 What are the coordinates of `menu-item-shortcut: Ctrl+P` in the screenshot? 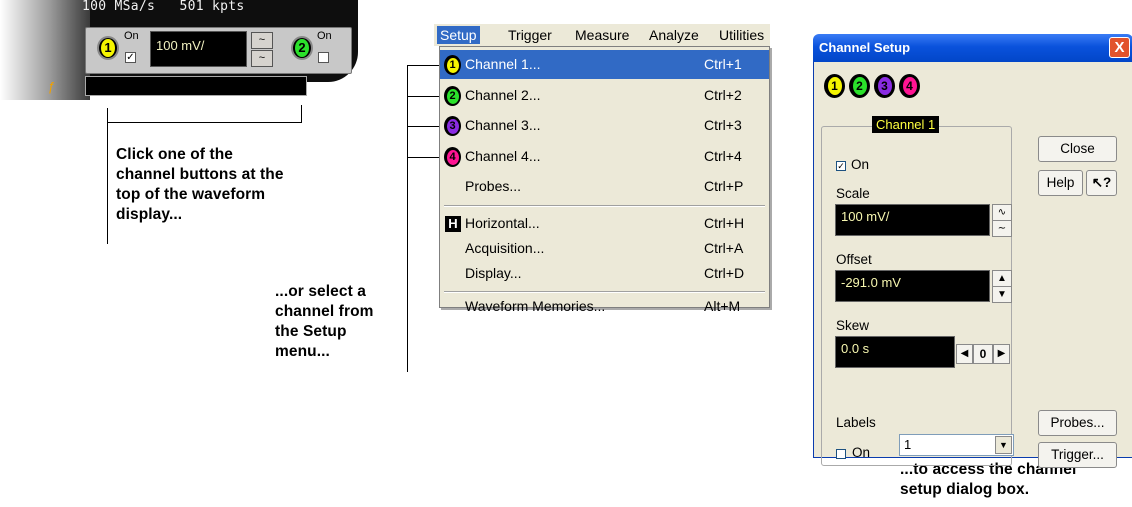 It's located at (724, 186).